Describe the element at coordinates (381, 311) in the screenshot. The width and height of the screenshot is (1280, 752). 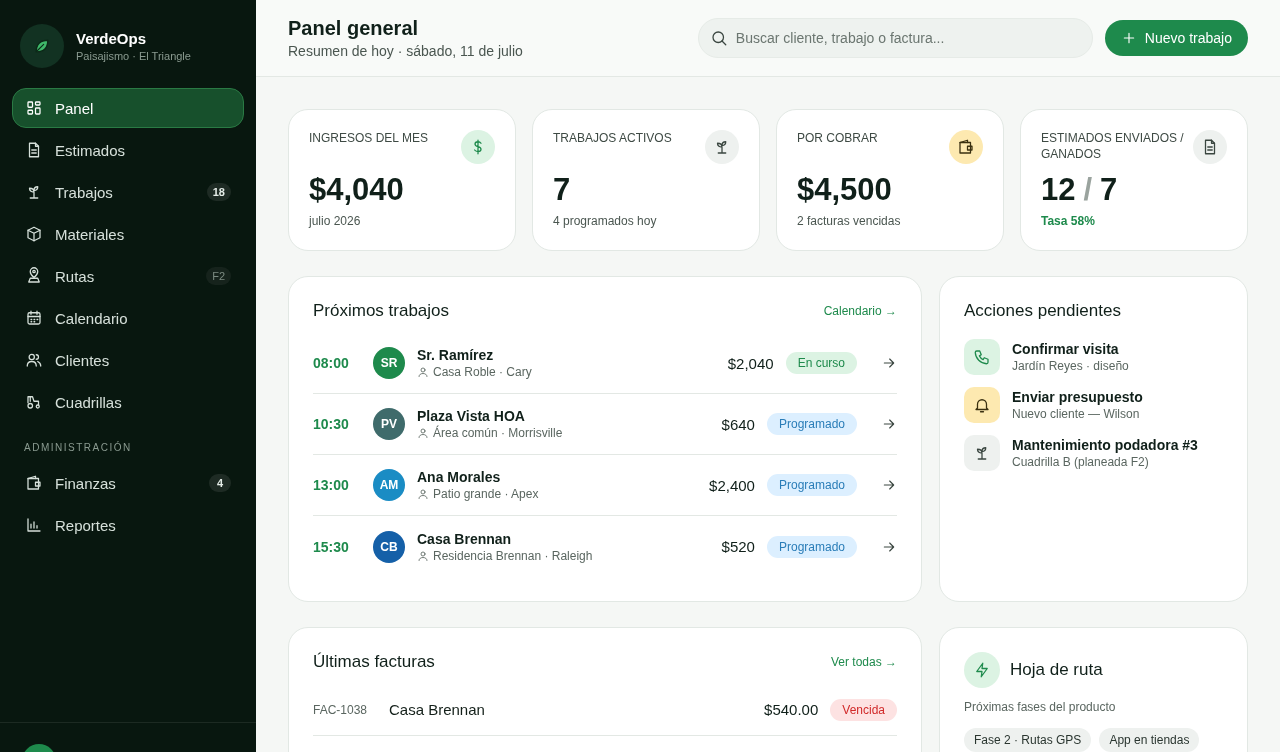
I see `panel-title: Próximos trabajos` at that location.